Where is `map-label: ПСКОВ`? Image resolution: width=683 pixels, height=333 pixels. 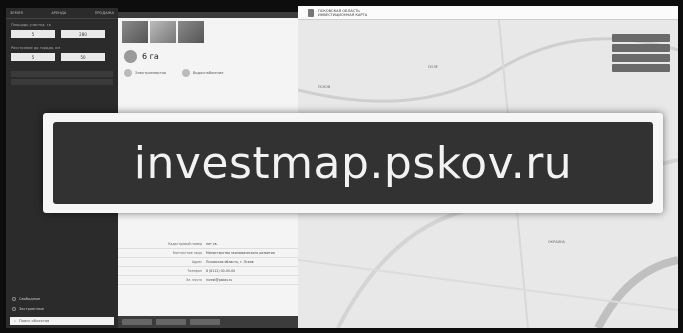
map-label: ПСКОВ is located at coordinates (324, 87).